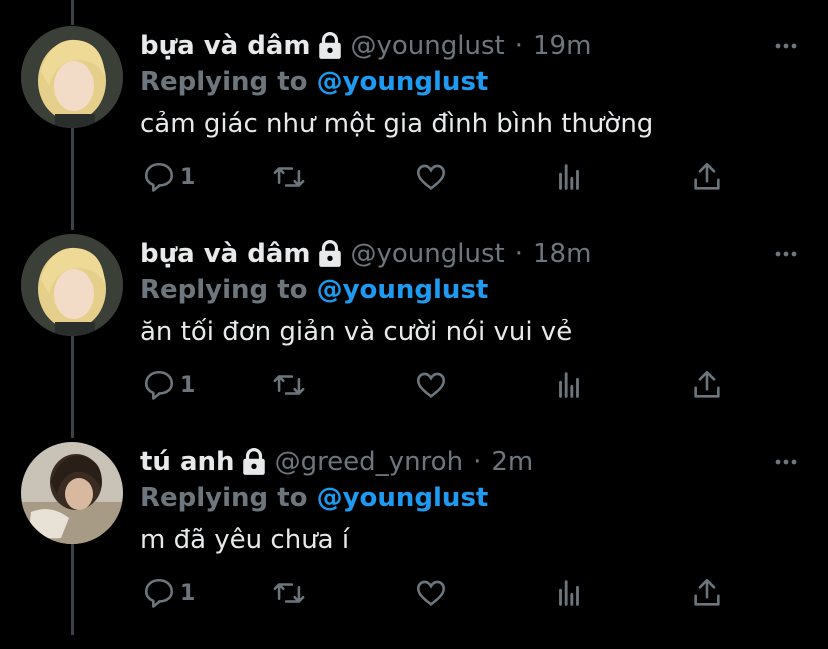  I want to click on user-handle: @greed_ynroh, so click(369, 462).